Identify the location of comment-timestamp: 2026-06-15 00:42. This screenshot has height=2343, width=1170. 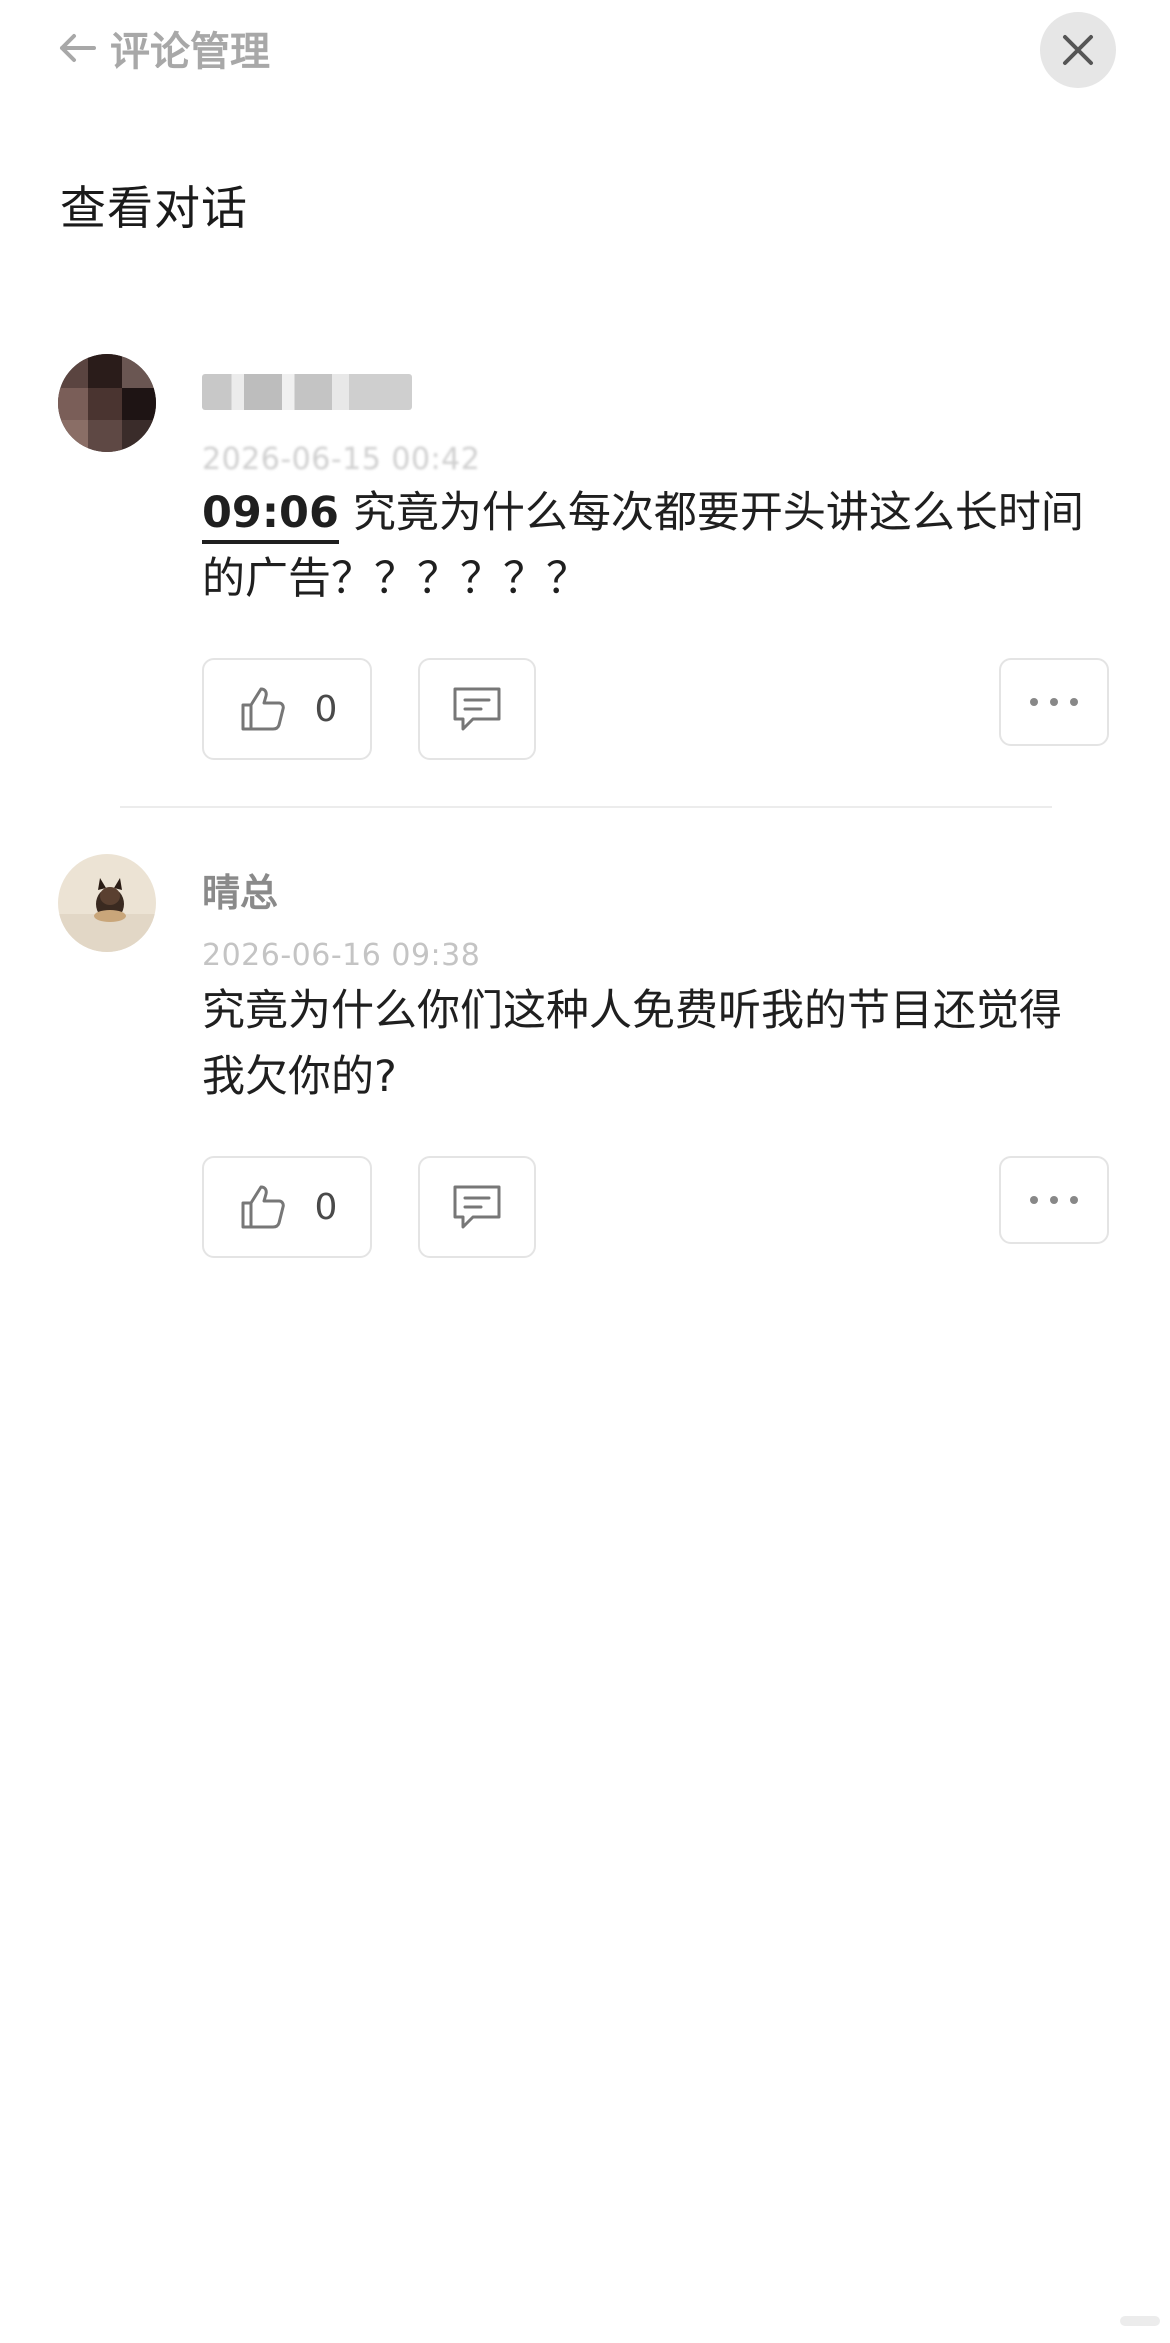
(341, 459).